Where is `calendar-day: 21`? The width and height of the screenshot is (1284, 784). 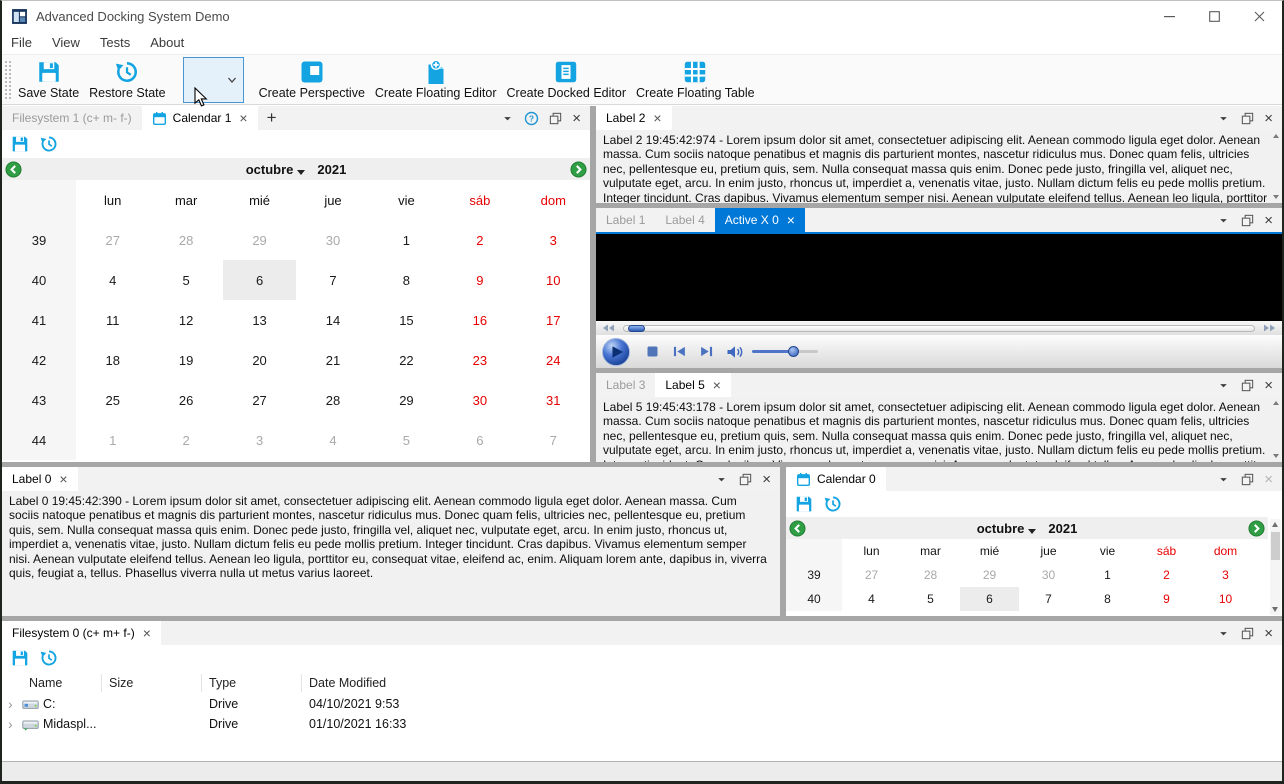
calendar-day: 21 is located at coordinates (332, 360).